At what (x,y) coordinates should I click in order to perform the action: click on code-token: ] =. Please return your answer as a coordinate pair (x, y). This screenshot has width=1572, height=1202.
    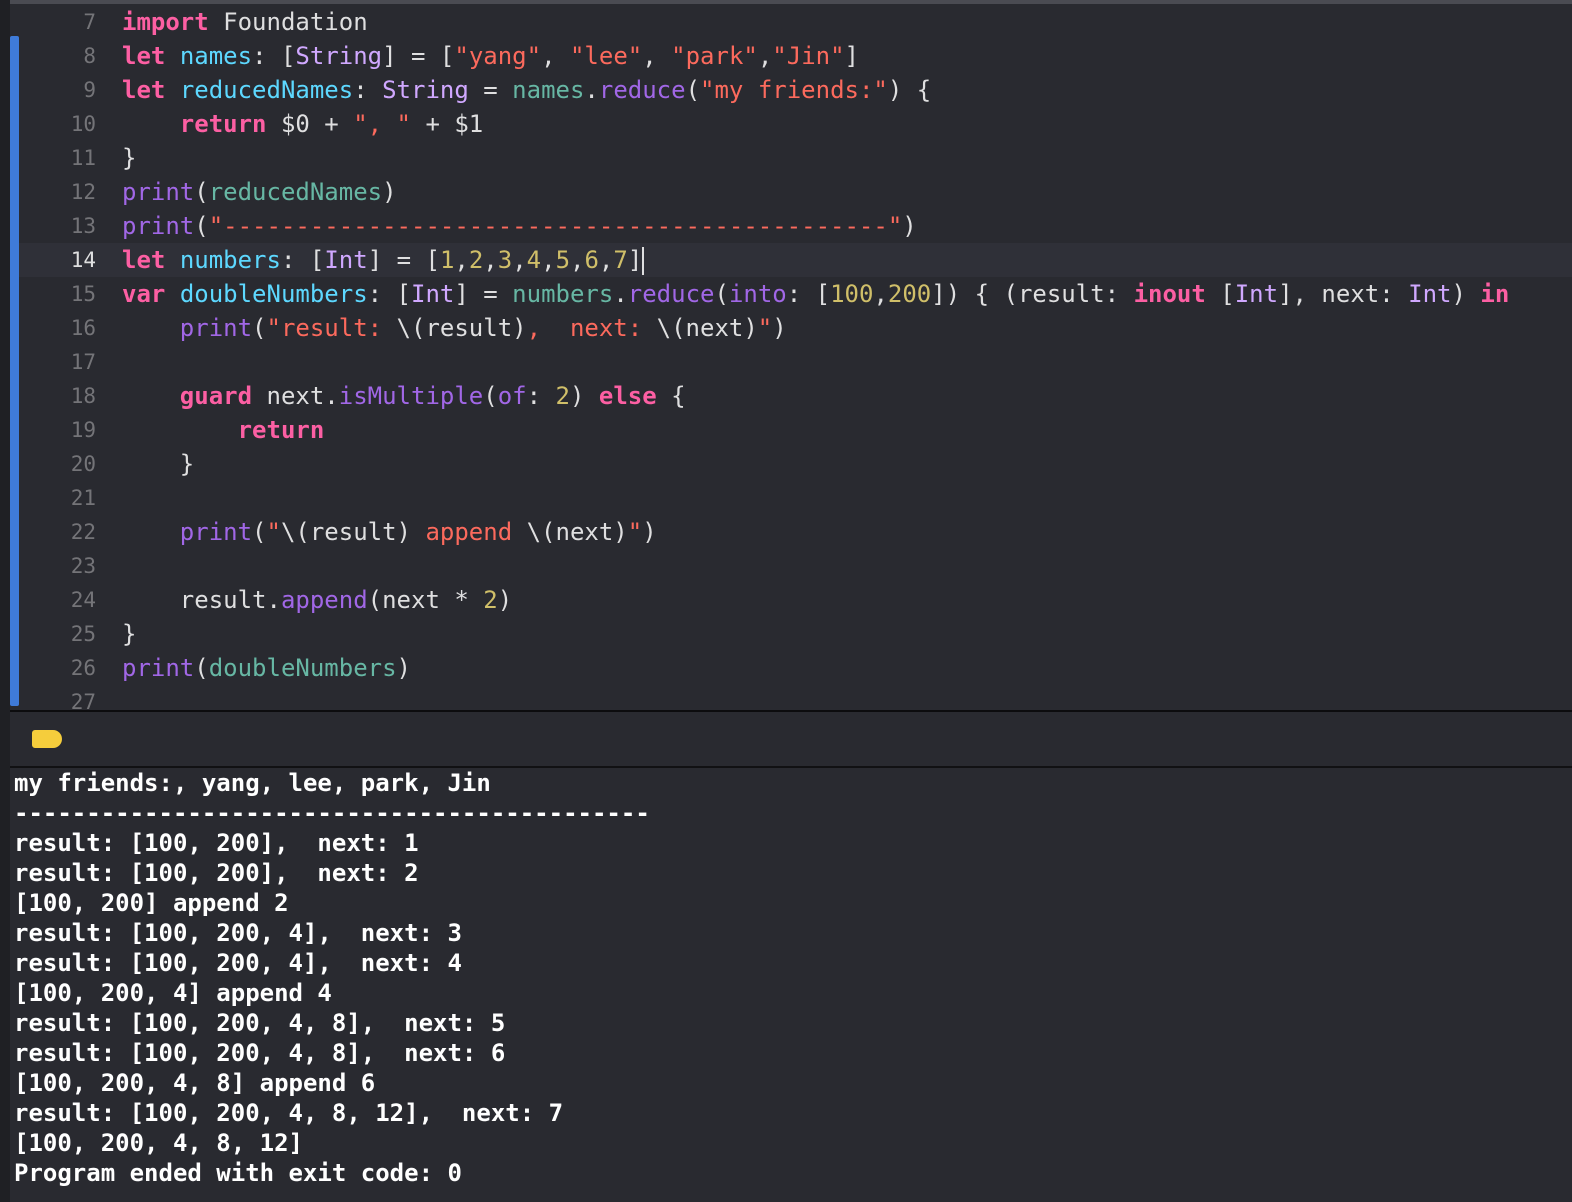
    Looking at the image, I should click on (483, 294).